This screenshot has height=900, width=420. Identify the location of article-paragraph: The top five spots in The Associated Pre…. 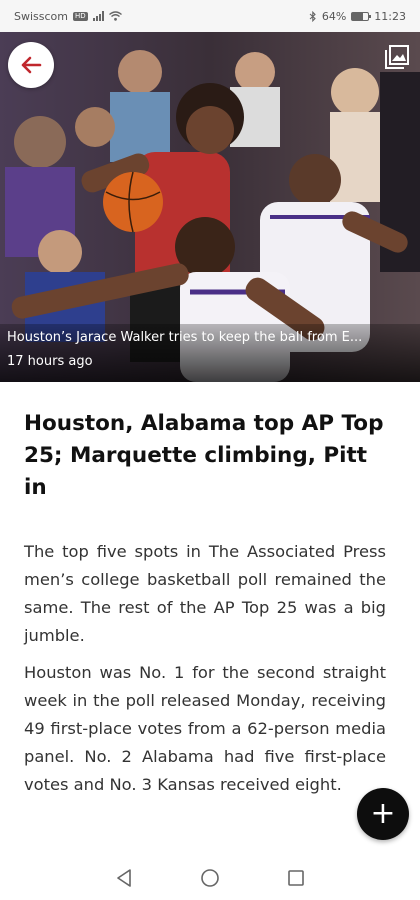
(205, 593).